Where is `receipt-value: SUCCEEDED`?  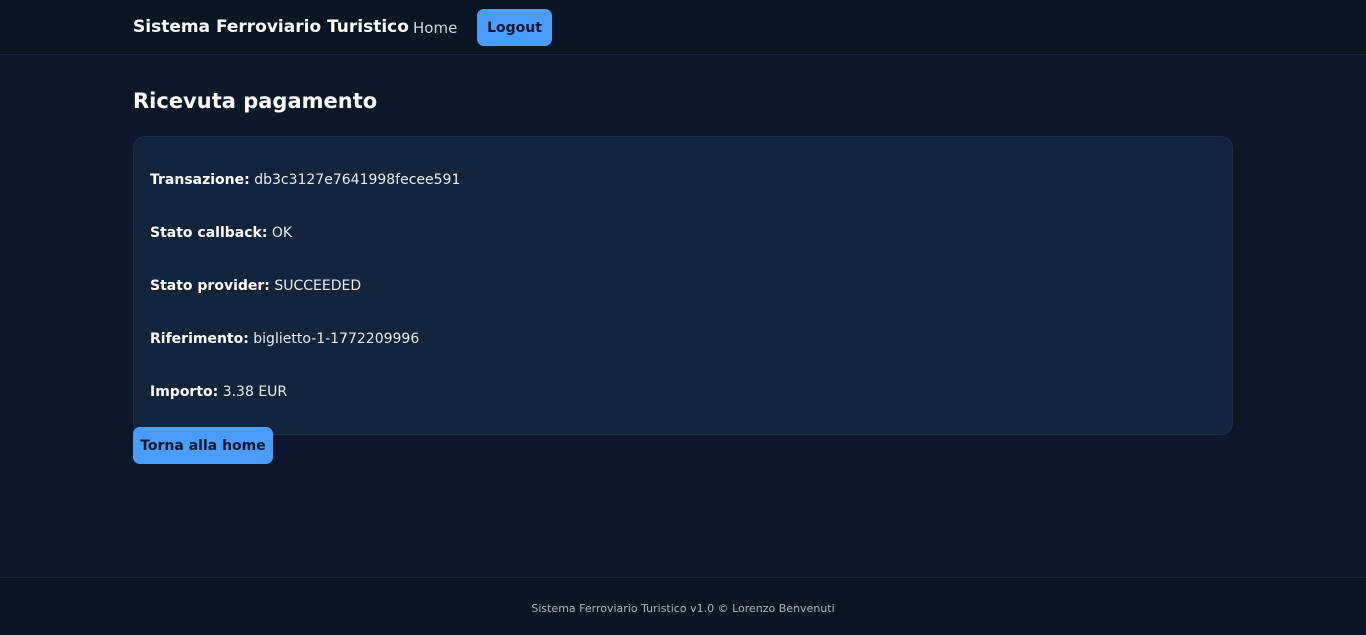
receipt-value: SUCCEEDED is located at coordinates (318, 286).